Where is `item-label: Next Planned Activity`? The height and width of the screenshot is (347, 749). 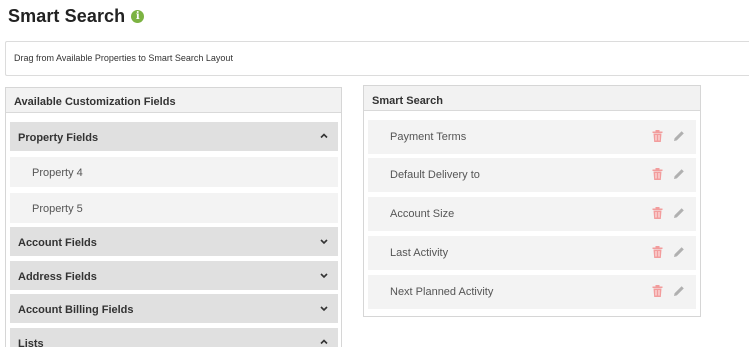
item-label: Next Planned Activity is located at coordinates (442, 292).